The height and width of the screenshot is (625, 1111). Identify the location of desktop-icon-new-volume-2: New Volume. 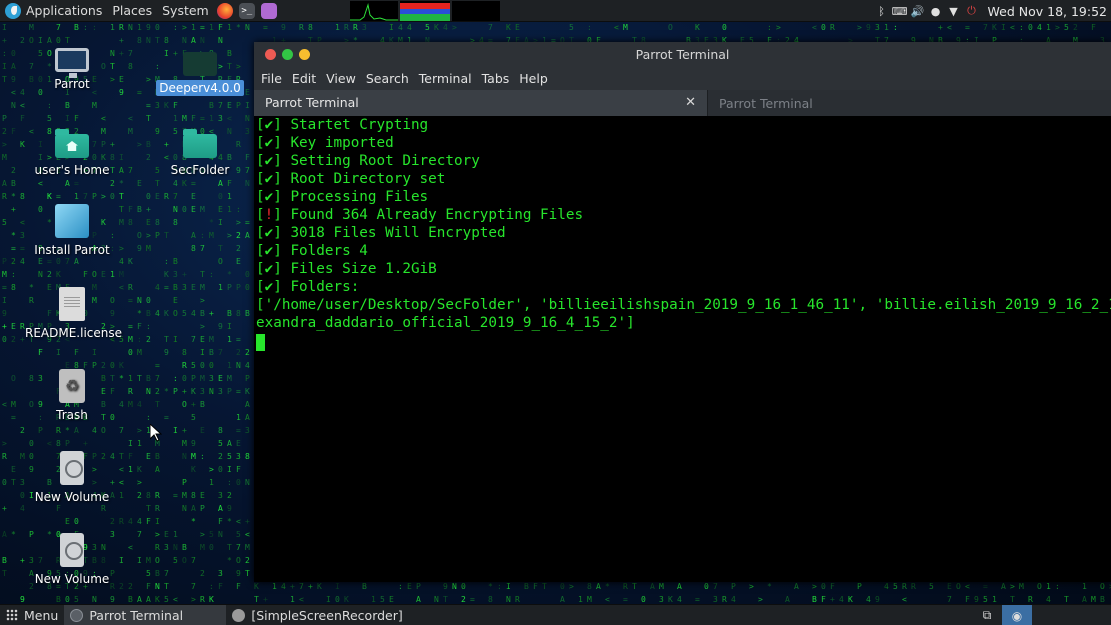
(72, 560).